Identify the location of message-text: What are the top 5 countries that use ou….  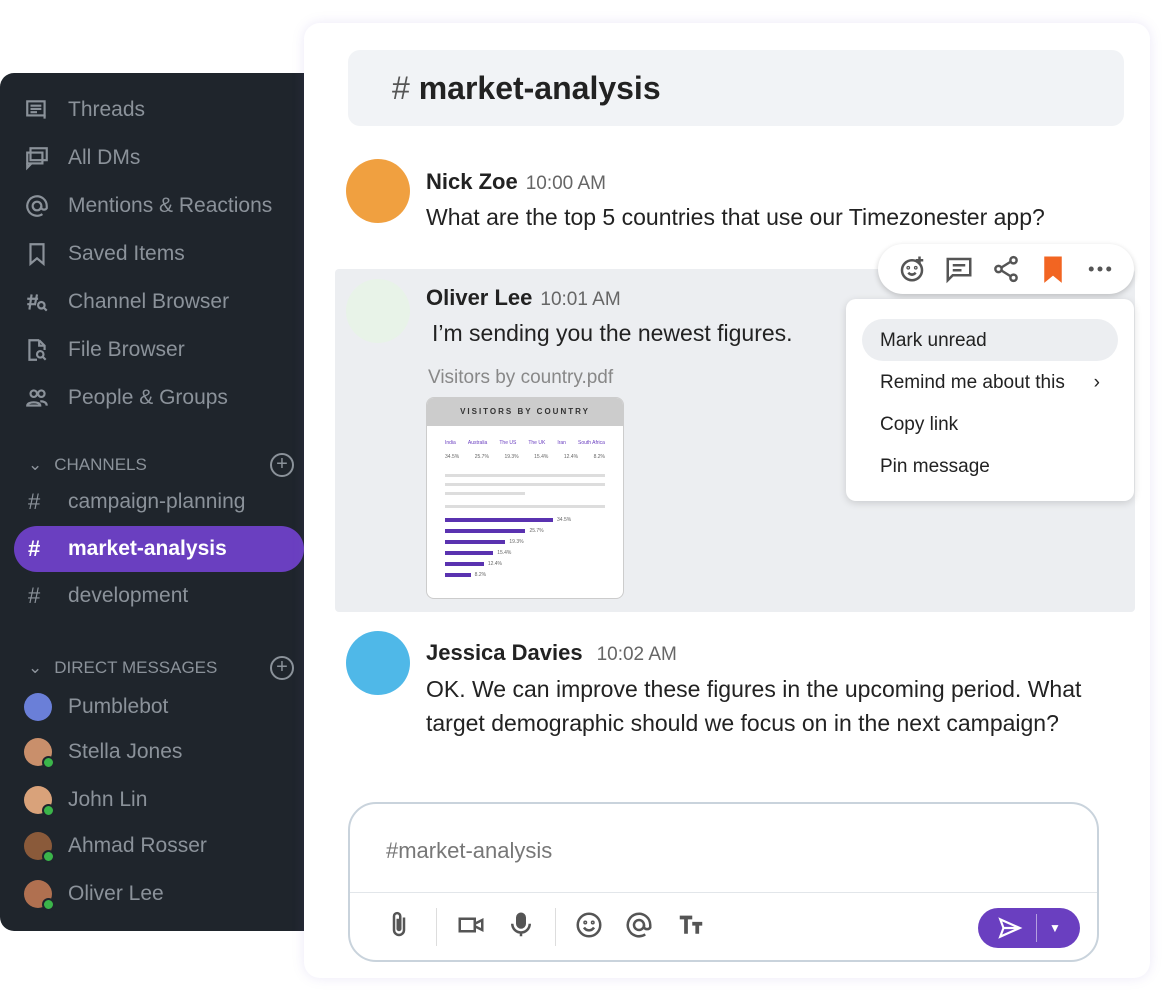
(735, 217).